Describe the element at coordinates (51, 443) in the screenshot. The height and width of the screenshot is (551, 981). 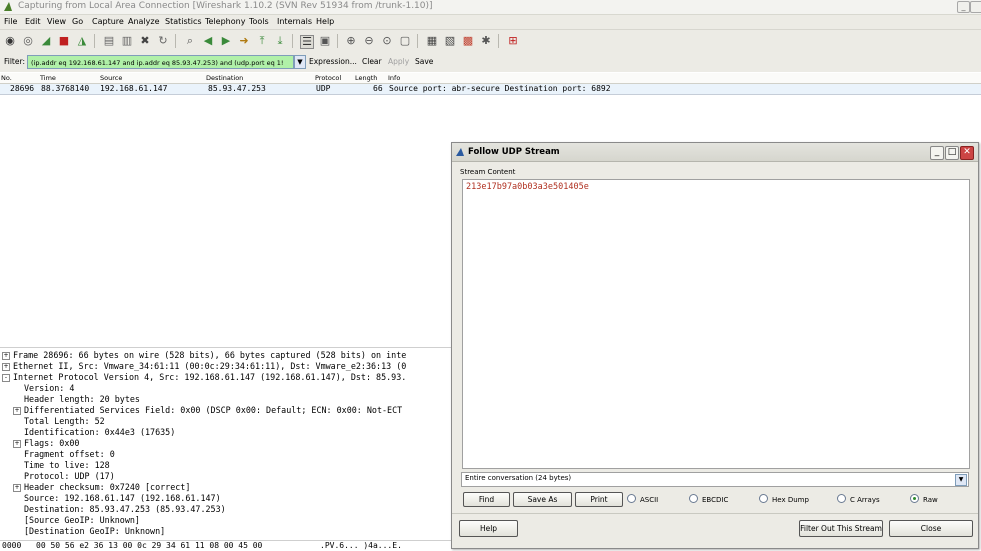
I see `detail-tree-item: Flags: 0x00` at that location.